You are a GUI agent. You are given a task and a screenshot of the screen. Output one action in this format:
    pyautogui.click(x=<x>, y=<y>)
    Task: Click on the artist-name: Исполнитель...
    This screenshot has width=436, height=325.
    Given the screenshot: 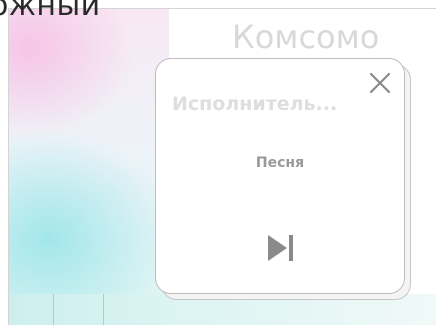 What is the action you would take?
    pyautogui.click(x=255, y=104)
    